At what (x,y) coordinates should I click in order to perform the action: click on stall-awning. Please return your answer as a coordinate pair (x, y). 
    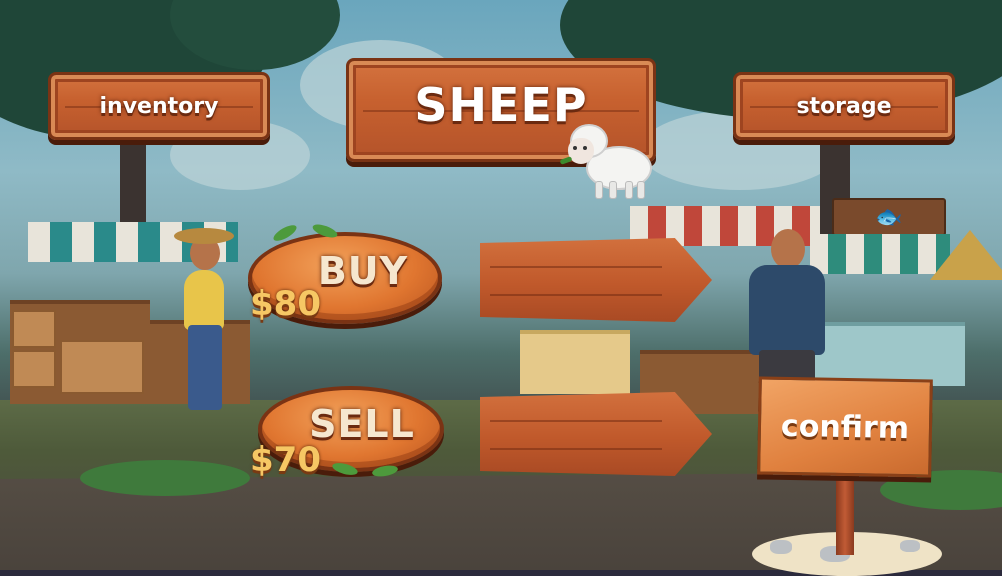
    Looking at the image, I should click on (880, 254).